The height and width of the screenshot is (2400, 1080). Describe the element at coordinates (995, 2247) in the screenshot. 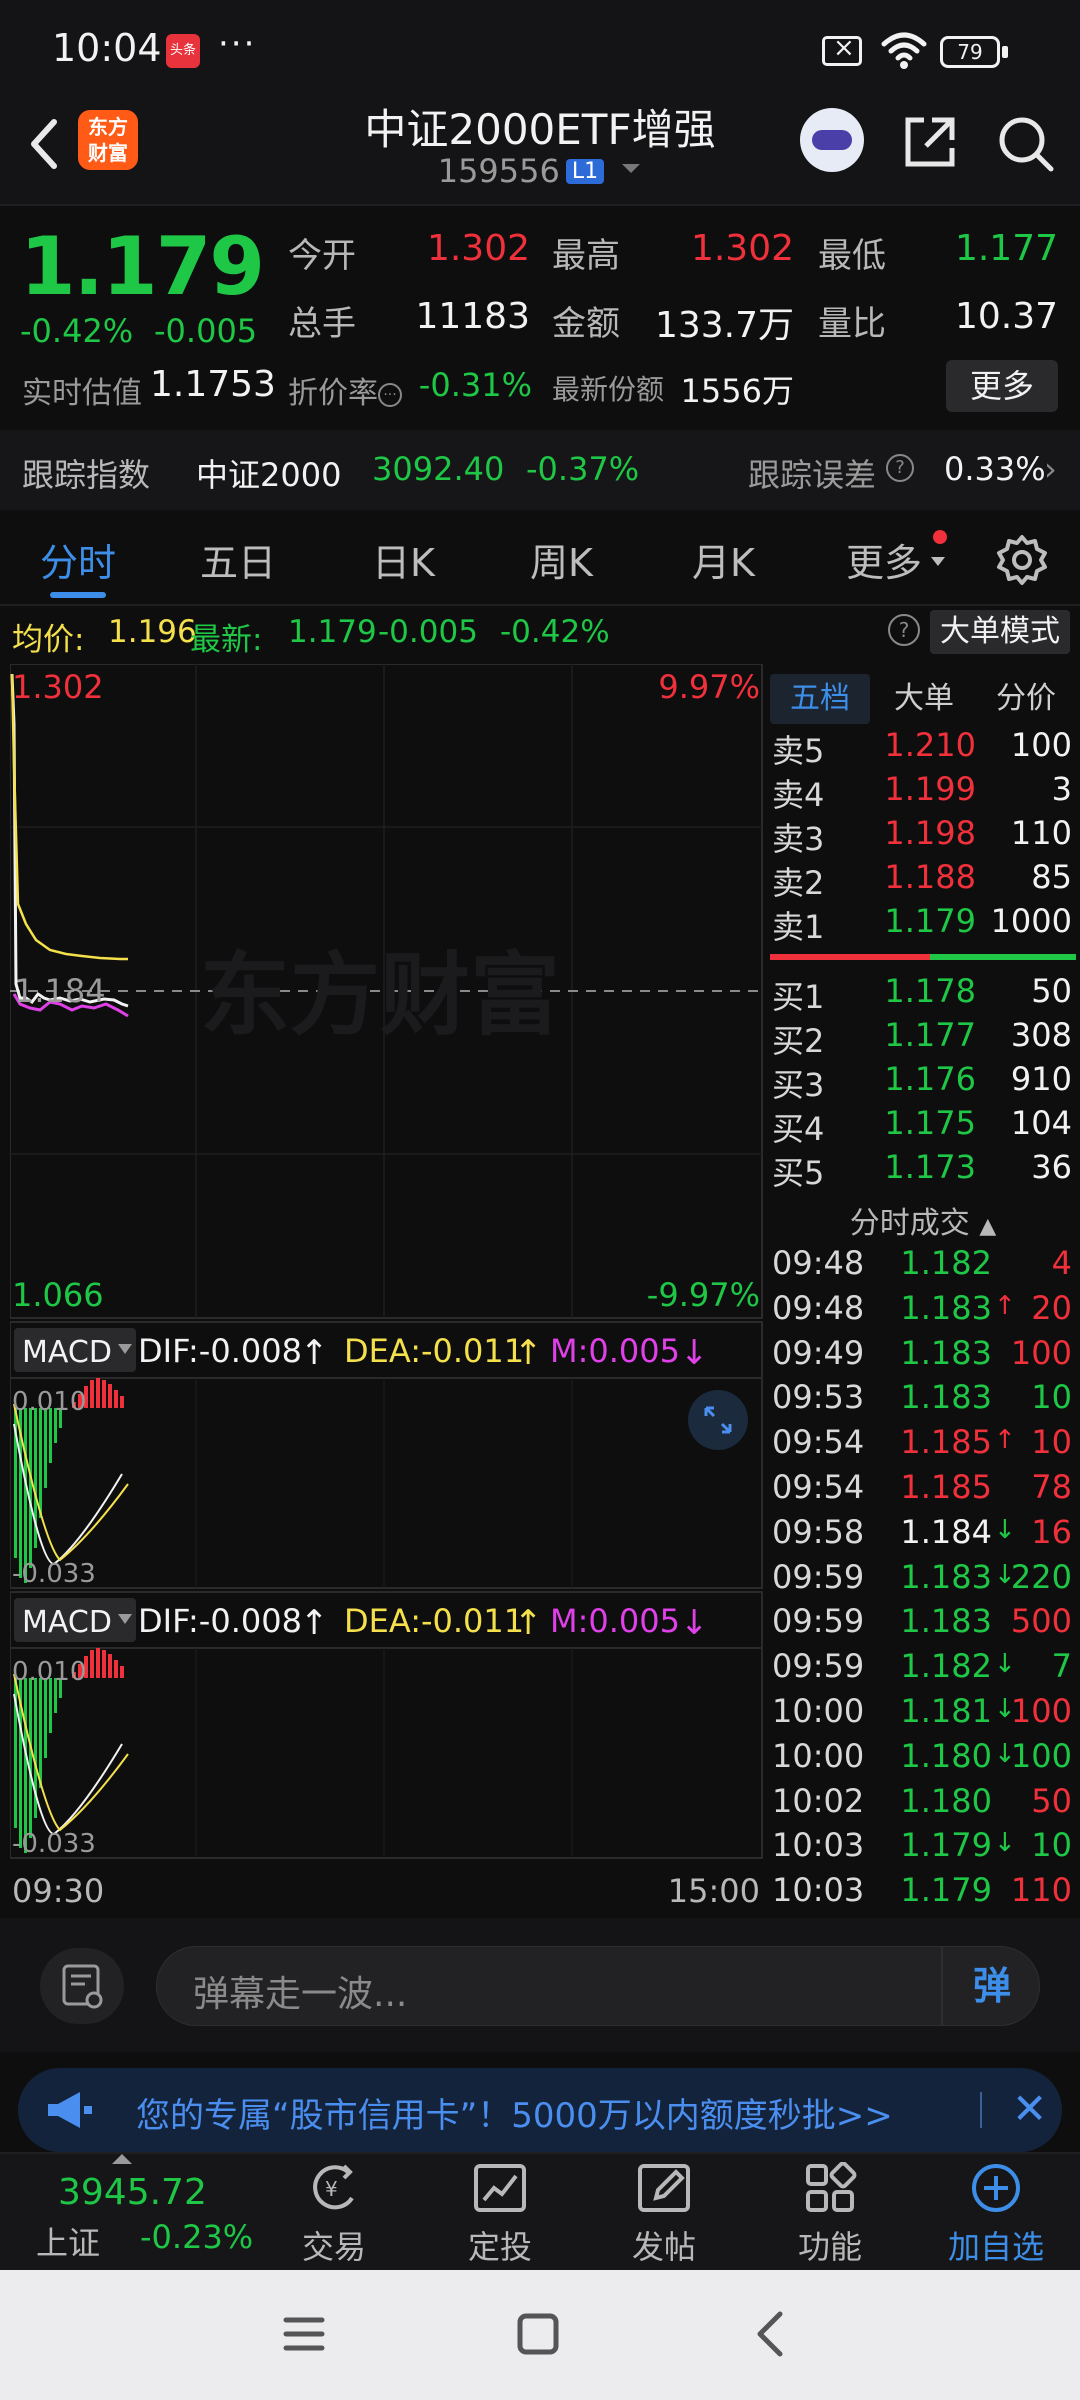

I see `nav-add-watchlist-label: 加自选` at that location.